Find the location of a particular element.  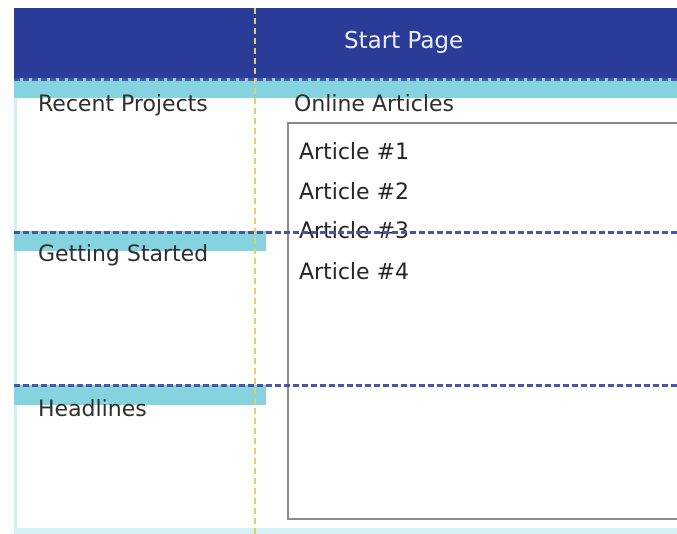

section-recent-projects: Recent Projects is located at coordinates (123, 104).